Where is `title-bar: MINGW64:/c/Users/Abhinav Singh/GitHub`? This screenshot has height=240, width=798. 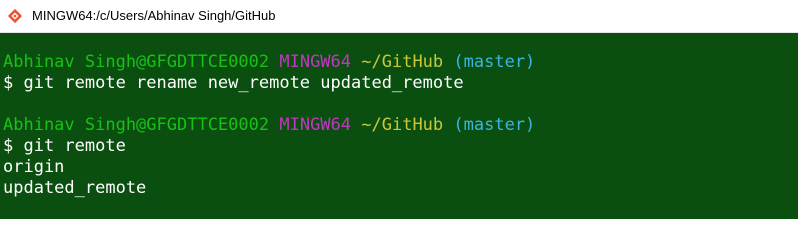 title-bar: MINGW64:/c/Users/Abhinav Singh/GitHub is located at coordinates (399, 16).